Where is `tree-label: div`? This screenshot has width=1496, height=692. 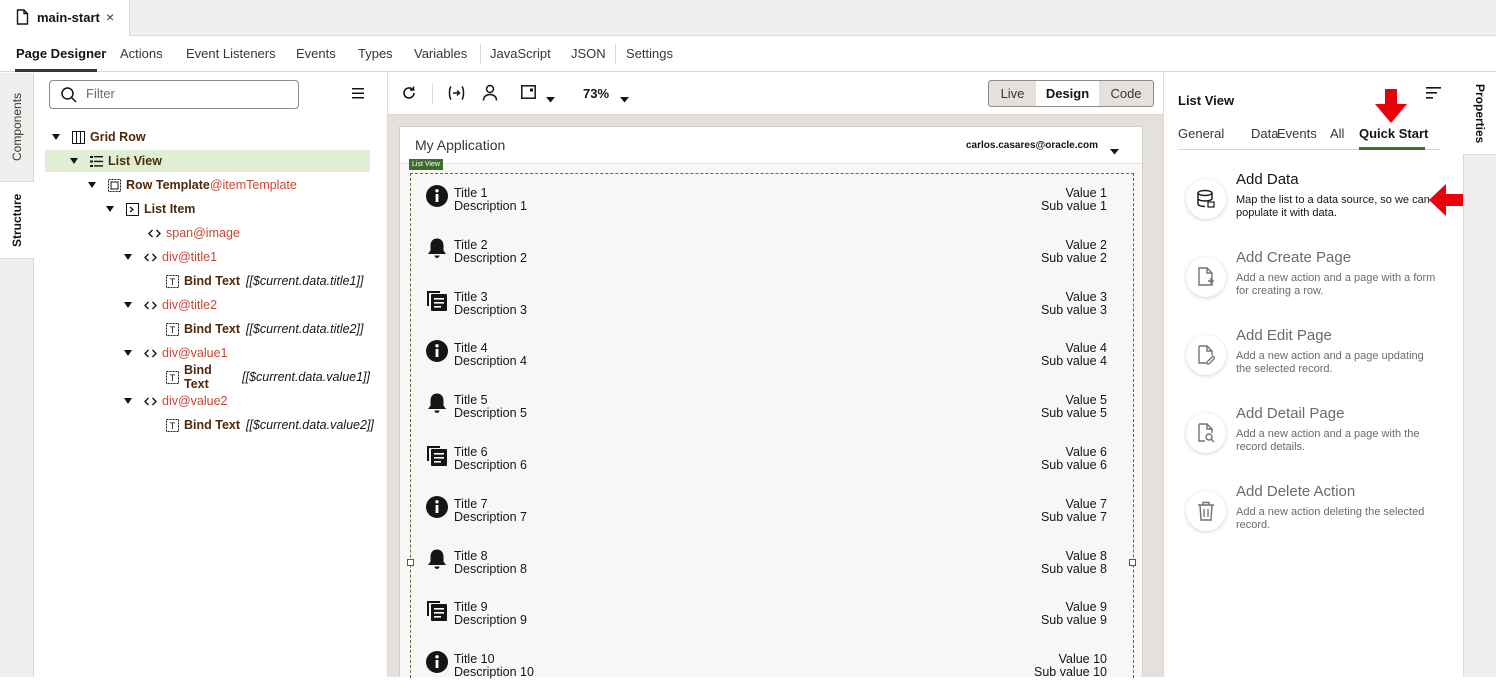
tree-label: div is located at coordinates (170, 257).